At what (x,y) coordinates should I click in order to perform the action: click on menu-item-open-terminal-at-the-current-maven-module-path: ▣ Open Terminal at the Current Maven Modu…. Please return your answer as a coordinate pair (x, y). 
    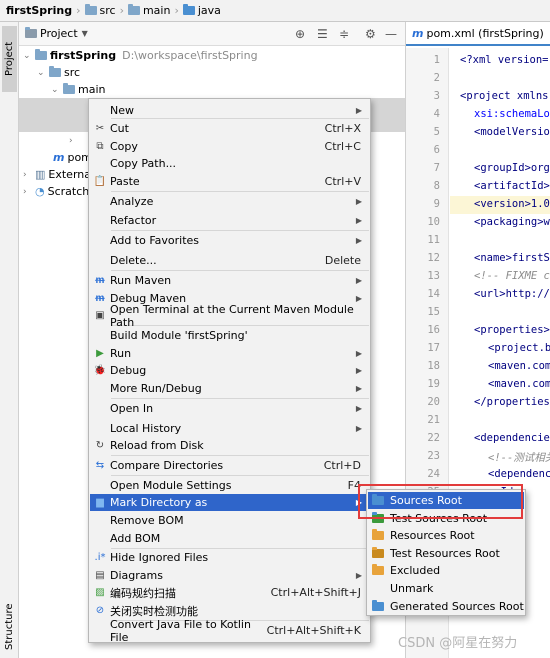
    Looking at the image, I should click on (229, 316).